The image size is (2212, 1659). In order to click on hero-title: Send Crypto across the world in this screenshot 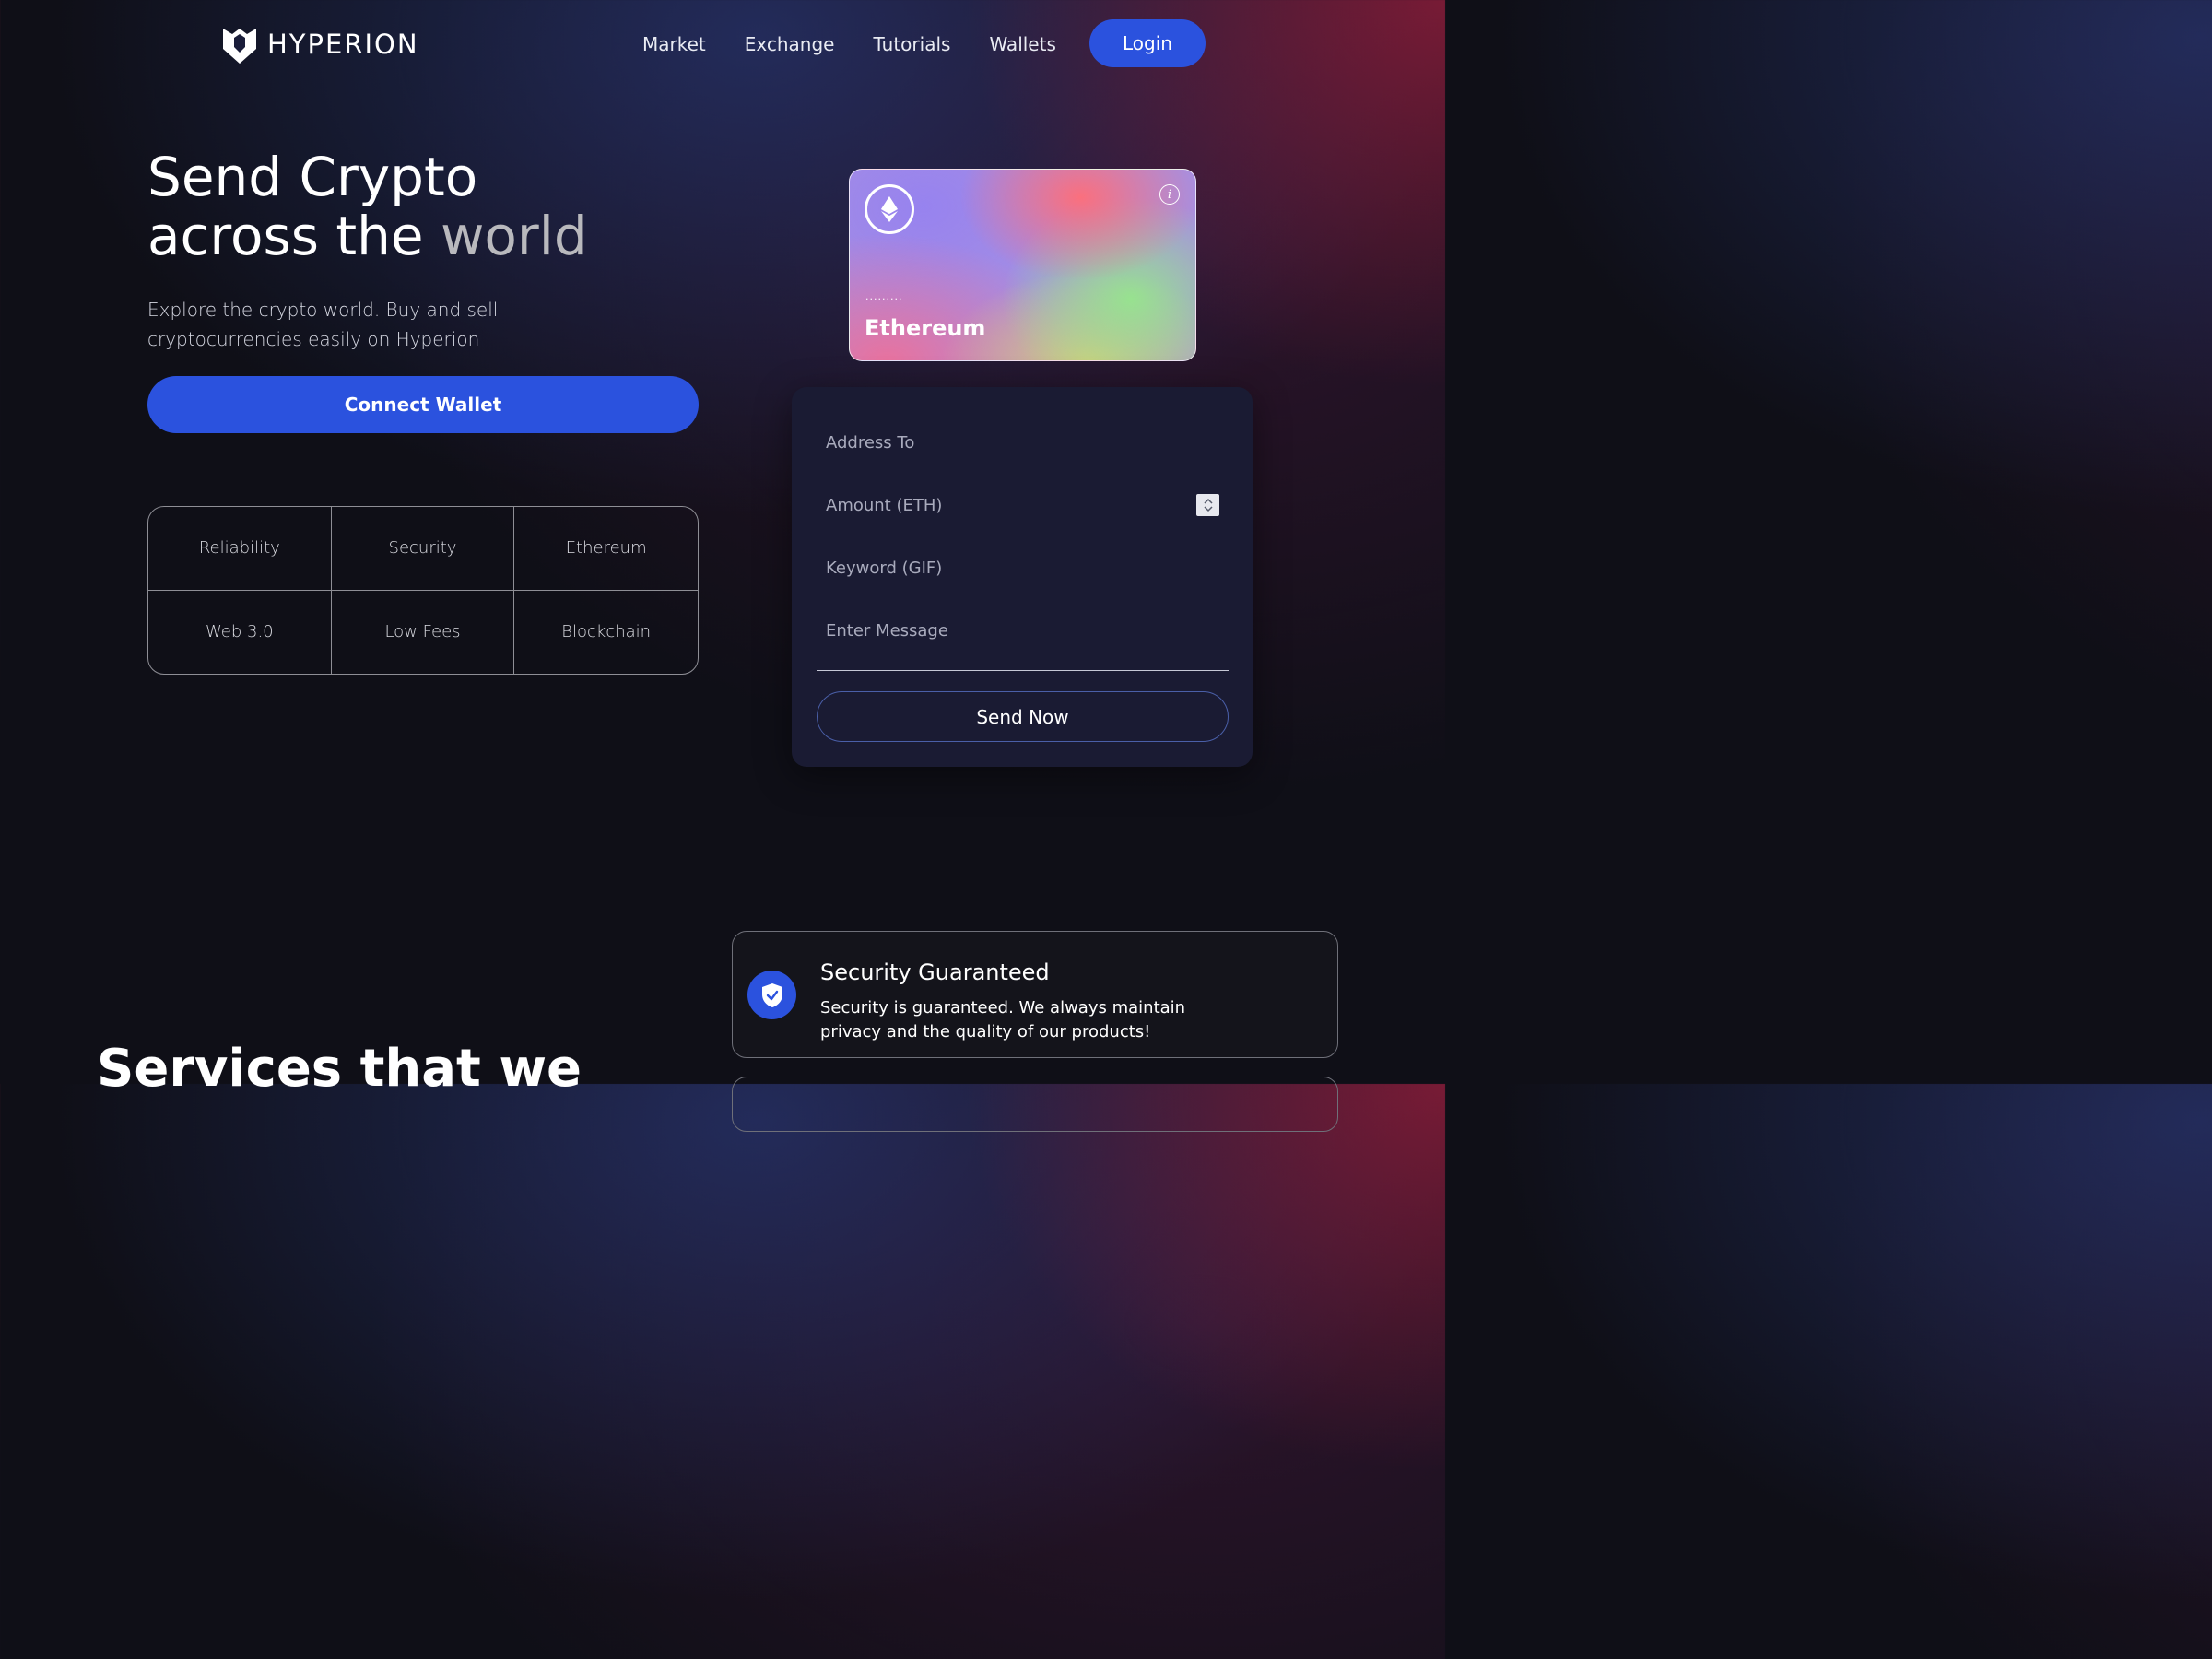, I will do `click(367, 206)`.